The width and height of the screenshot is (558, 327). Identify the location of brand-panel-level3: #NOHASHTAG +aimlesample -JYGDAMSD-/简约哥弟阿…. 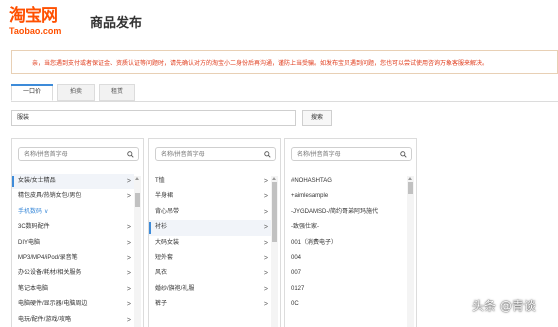
(350, 232).